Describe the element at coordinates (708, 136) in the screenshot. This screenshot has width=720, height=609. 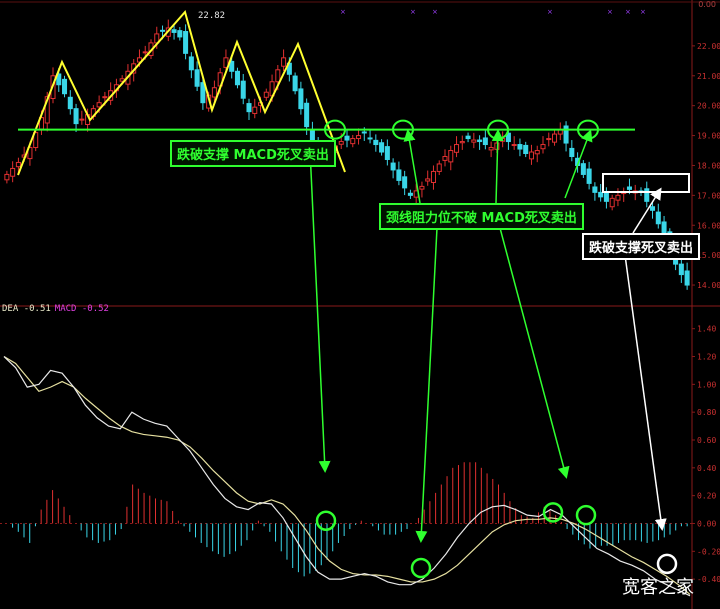
I see `price-tick-label: 19.00` at that location.